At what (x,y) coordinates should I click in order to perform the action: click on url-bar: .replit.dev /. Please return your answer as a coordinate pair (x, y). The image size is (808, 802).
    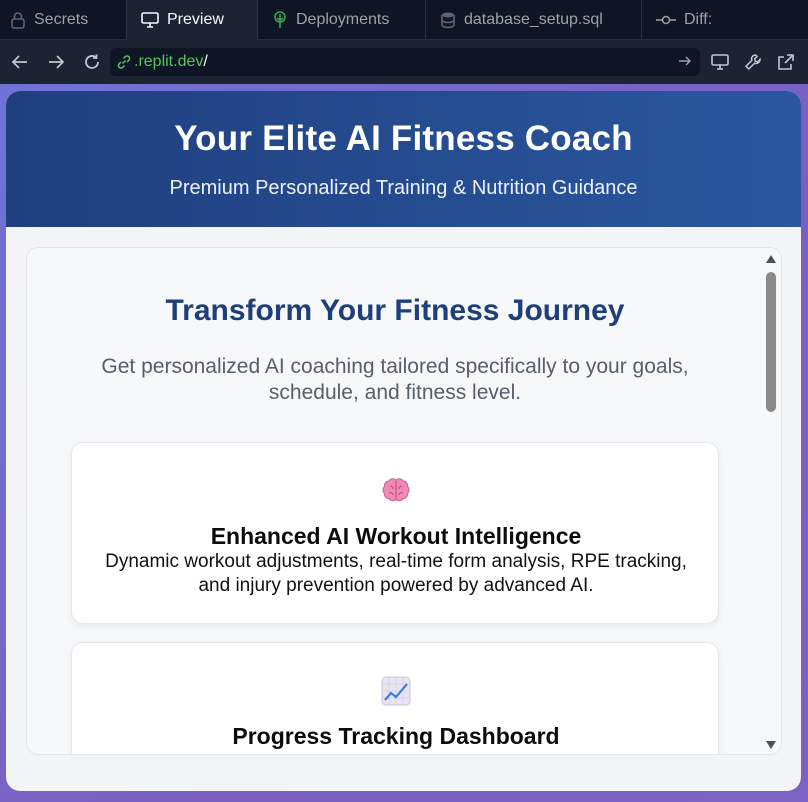
    Looking at the image, I should click on (404, 62).